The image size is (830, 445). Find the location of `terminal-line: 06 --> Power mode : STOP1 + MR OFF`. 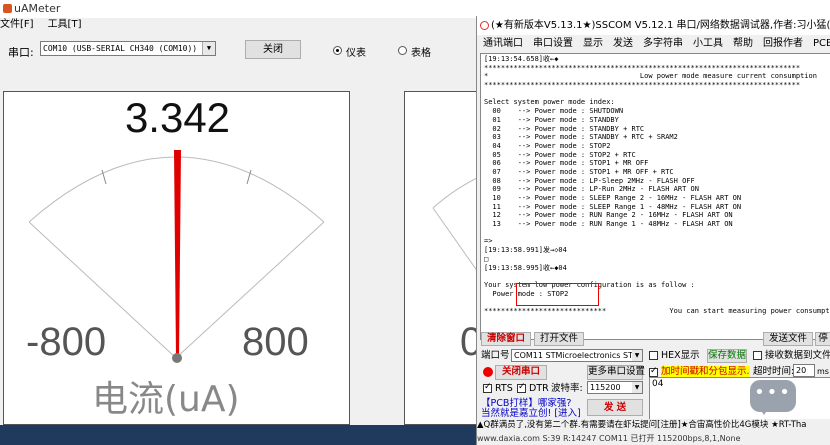

terminal-line: 06 --> Power mode : STOP1 + MR OFF is located at coordinates (566, 163).